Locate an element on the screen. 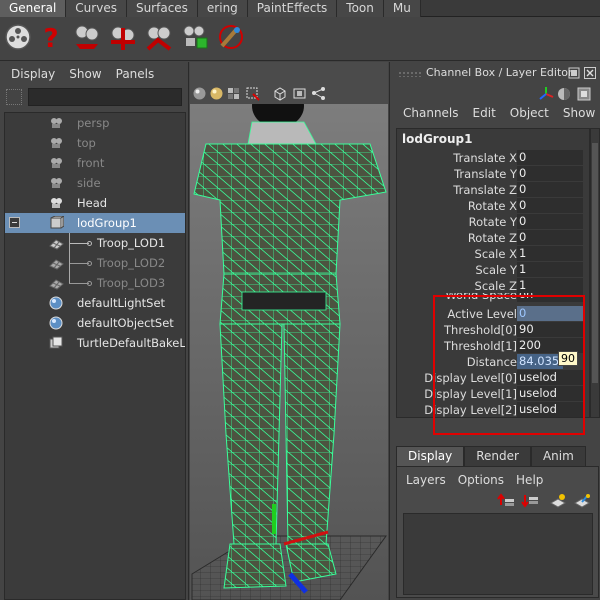 This screenshot has height=600, width=600. camera-film-icon is located at coordinates (299, 93).